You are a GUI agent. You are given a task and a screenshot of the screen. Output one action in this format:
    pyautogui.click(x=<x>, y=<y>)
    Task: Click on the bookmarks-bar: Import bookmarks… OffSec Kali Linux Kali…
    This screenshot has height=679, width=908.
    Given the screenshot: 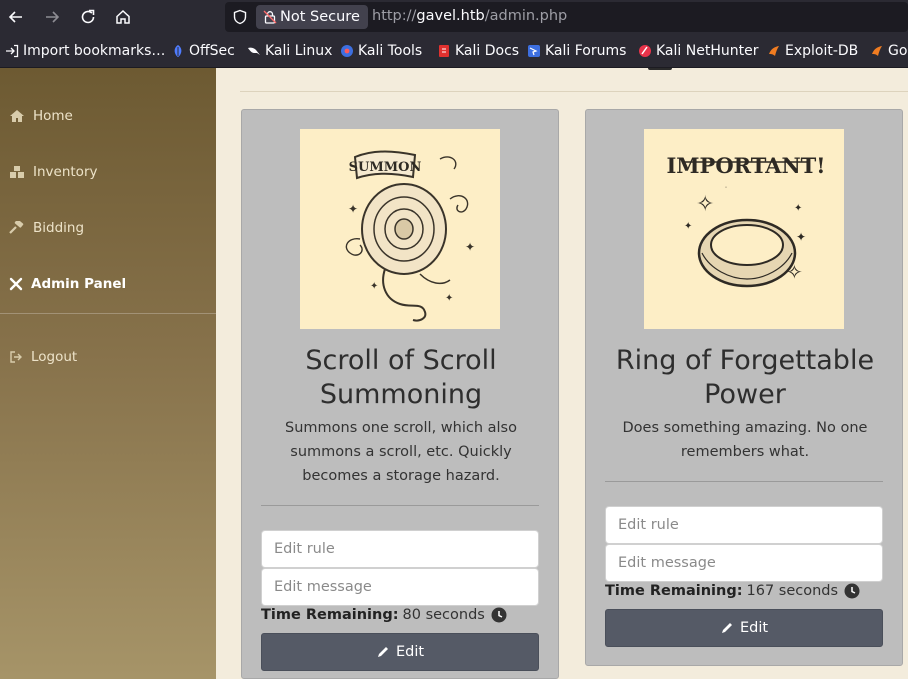 What is the action you would take?
    pyautogui.click(x=454, y=51)
    